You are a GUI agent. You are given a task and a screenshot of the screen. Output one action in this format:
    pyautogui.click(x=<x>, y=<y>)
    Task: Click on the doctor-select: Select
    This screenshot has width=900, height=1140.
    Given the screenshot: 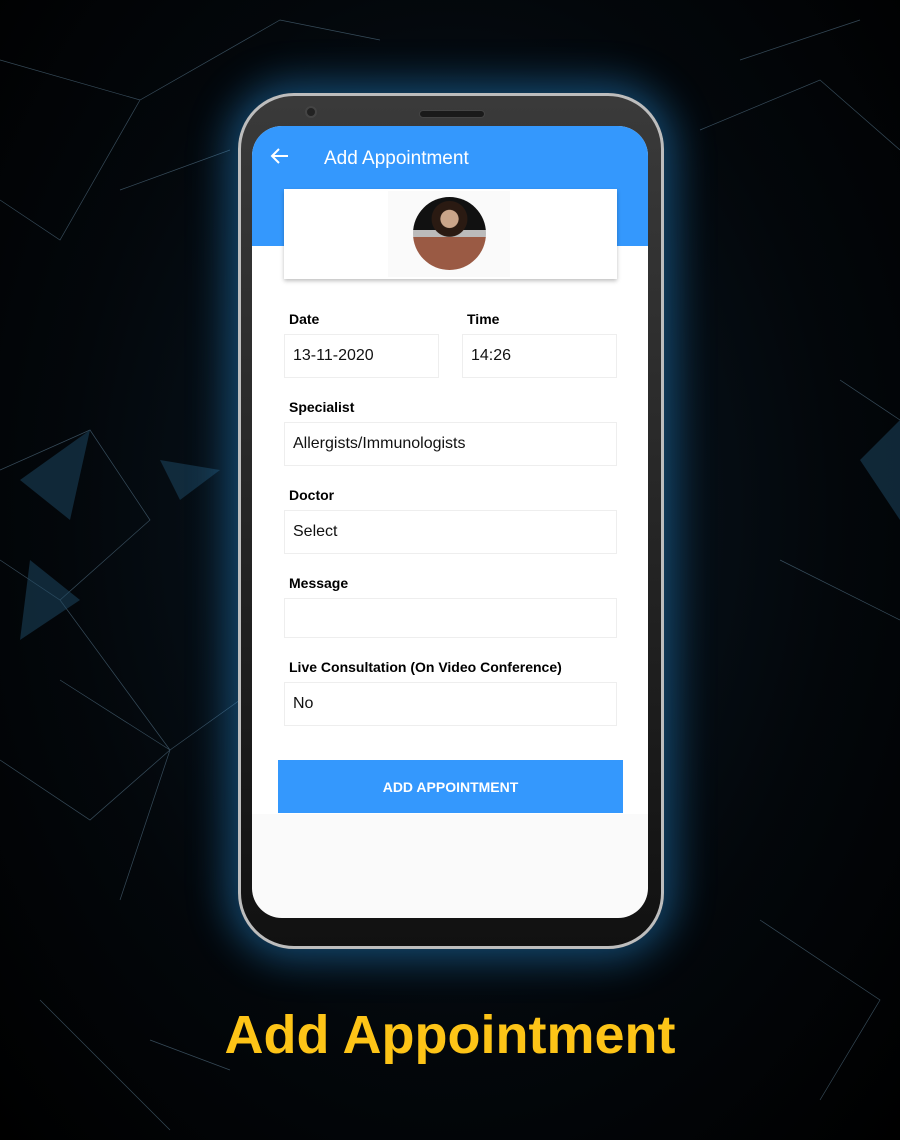 What is the action you would take?
    pyautogui.click(x=450, y=532)
    